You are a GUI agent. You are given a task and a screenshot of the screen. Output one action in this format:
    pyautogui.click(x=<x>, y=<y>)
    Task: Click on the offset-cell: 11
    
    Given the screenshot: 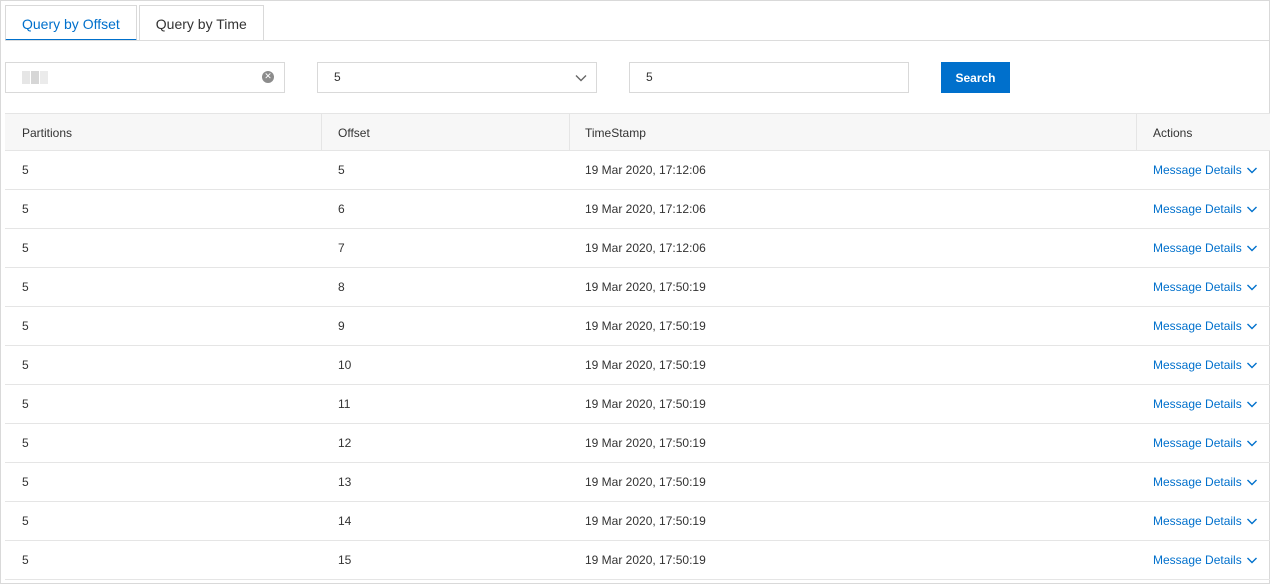 What is the action you would take?
    pyautogui.click(x=344, y=404)
    